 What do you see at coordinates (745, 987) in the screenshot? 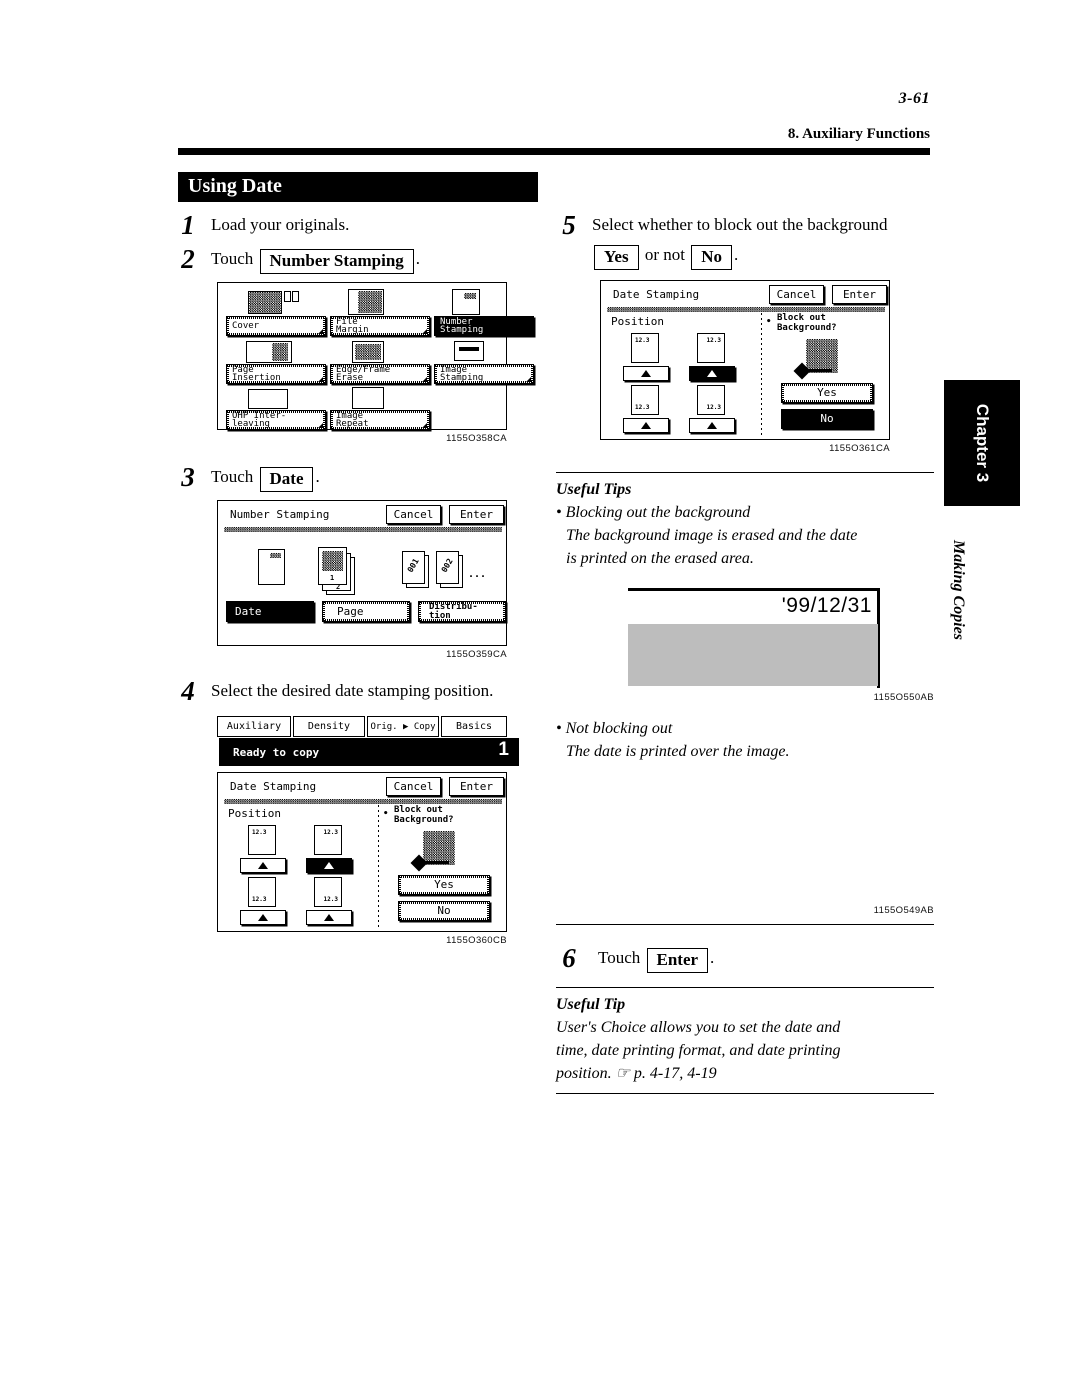
I see `tip-divider-top` at bounding box center [745, 987].